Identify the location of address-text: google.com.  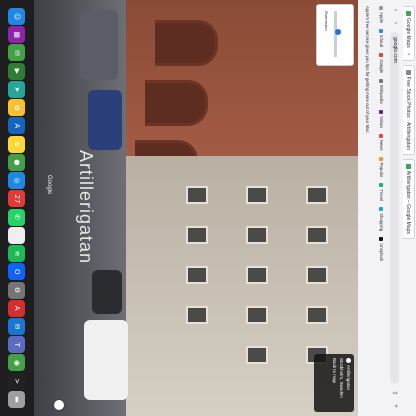
(395, 50).